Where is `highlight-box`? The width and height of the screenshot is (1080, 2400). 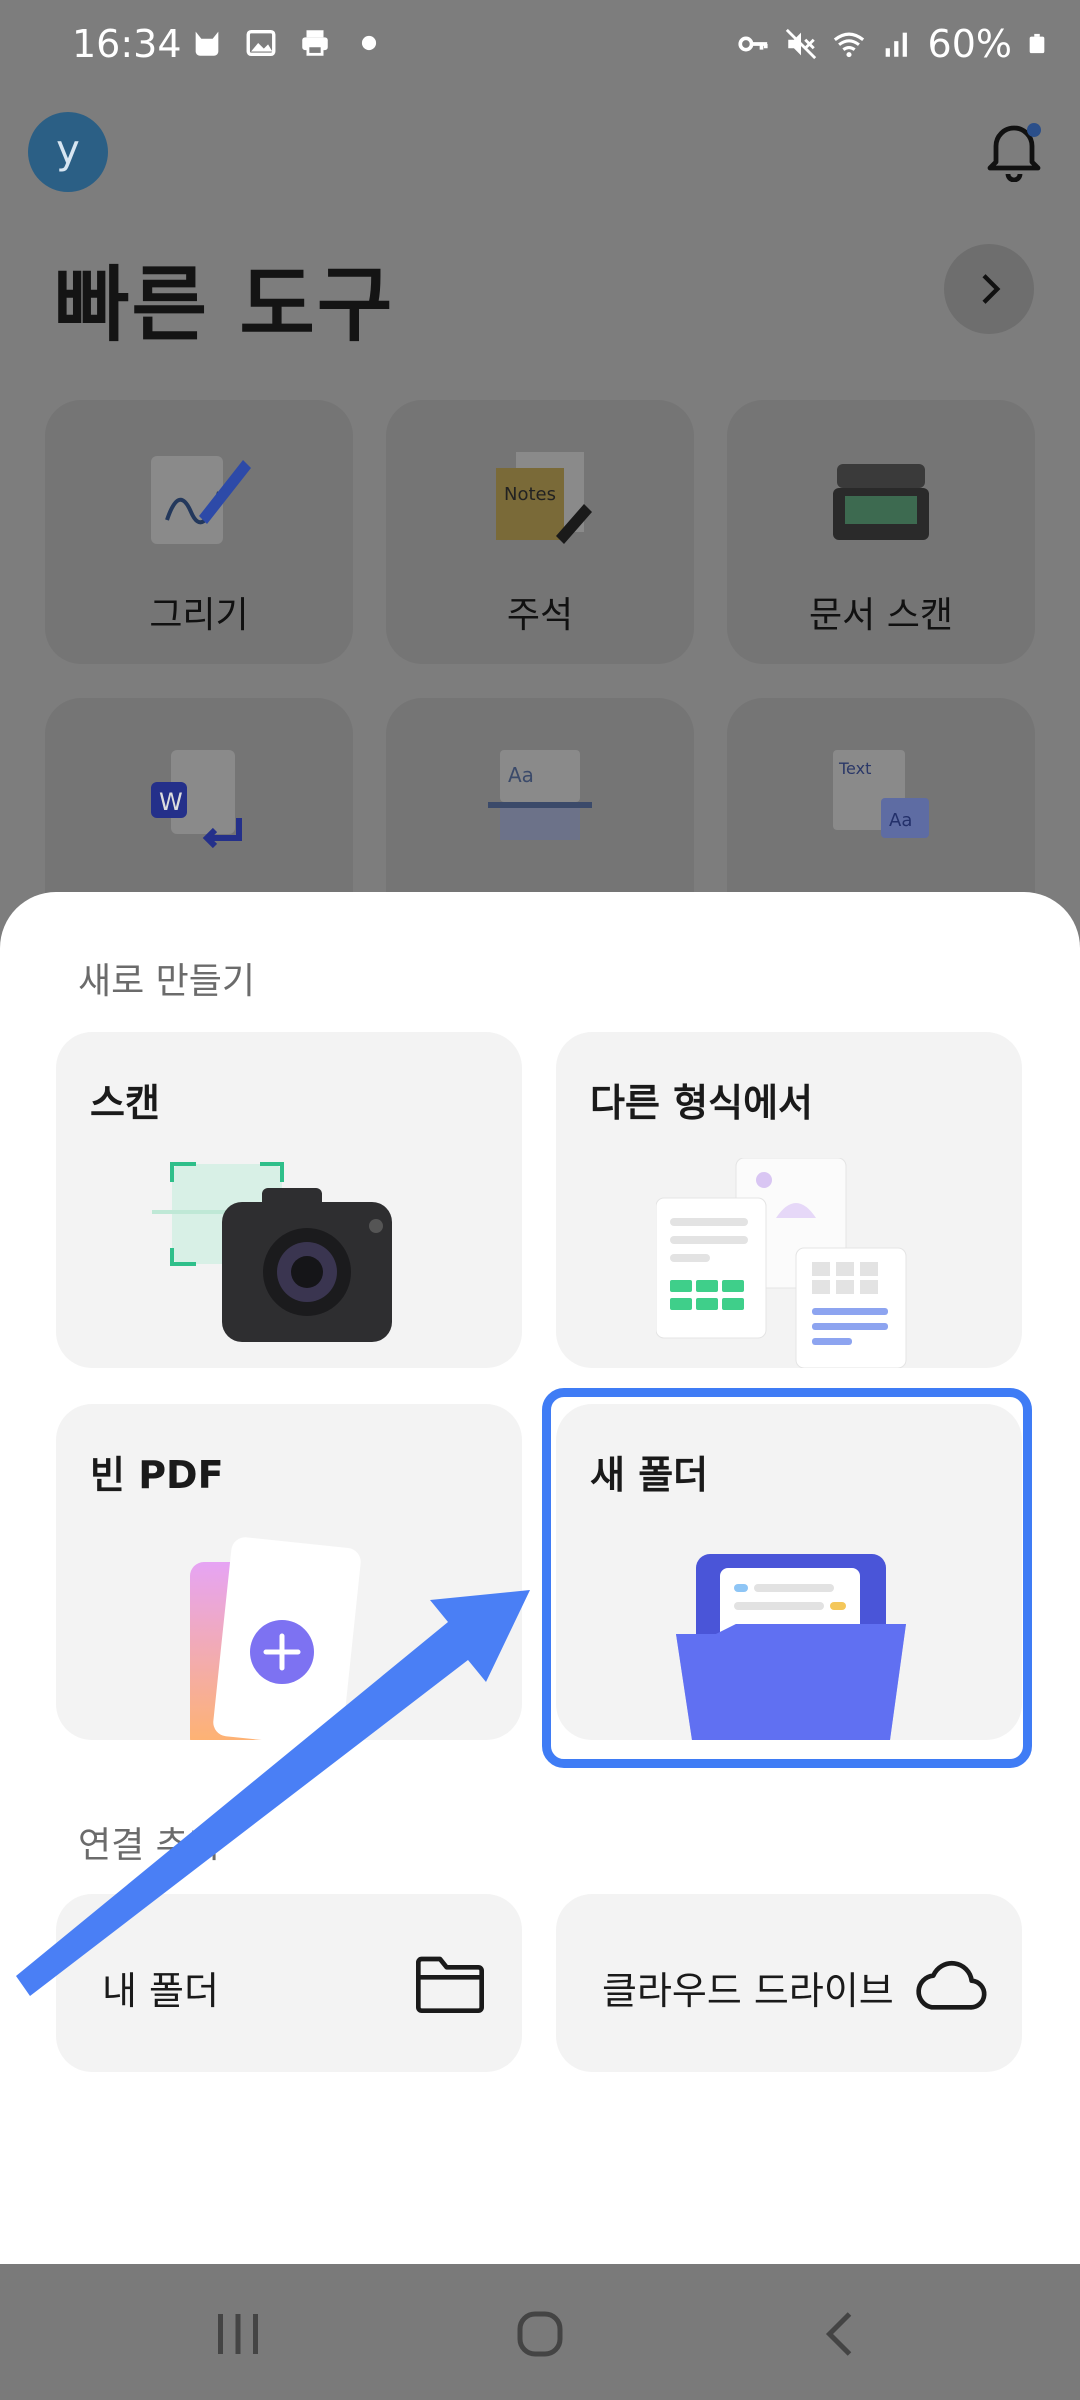 highlight-box is located at coordinates (787, 1578).